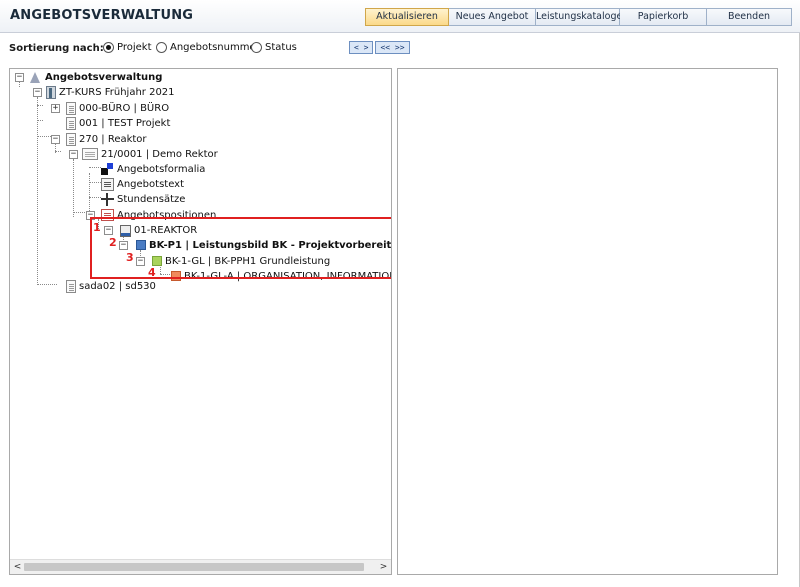 The height and width of the screenshot is (587, 800). I want to click on text-icon, so click(107, 184).